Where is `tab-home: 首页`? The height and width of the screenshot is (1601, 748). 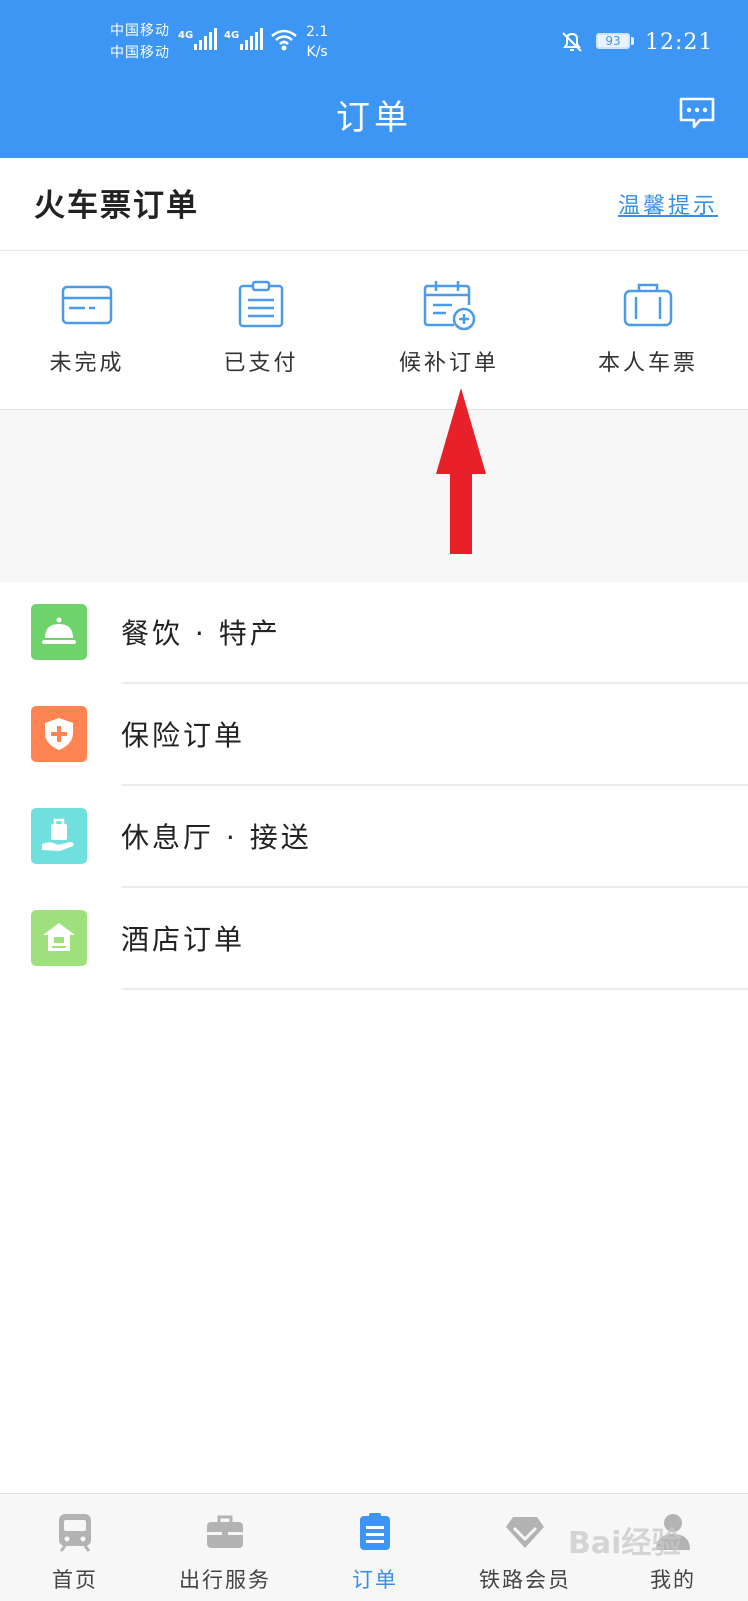 tab-home: 首页 is located at coordinates (75, 1552).